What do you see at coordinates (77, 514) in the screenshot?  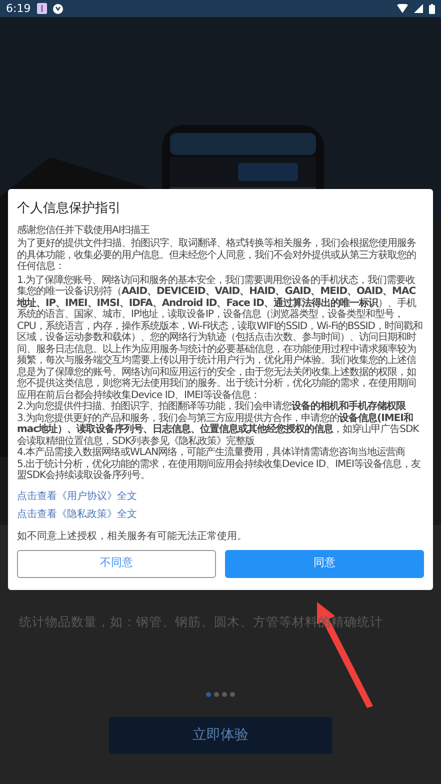 I see `policy-link: 点击查看《隐私政策》全文` at bounding box center [77, 514].